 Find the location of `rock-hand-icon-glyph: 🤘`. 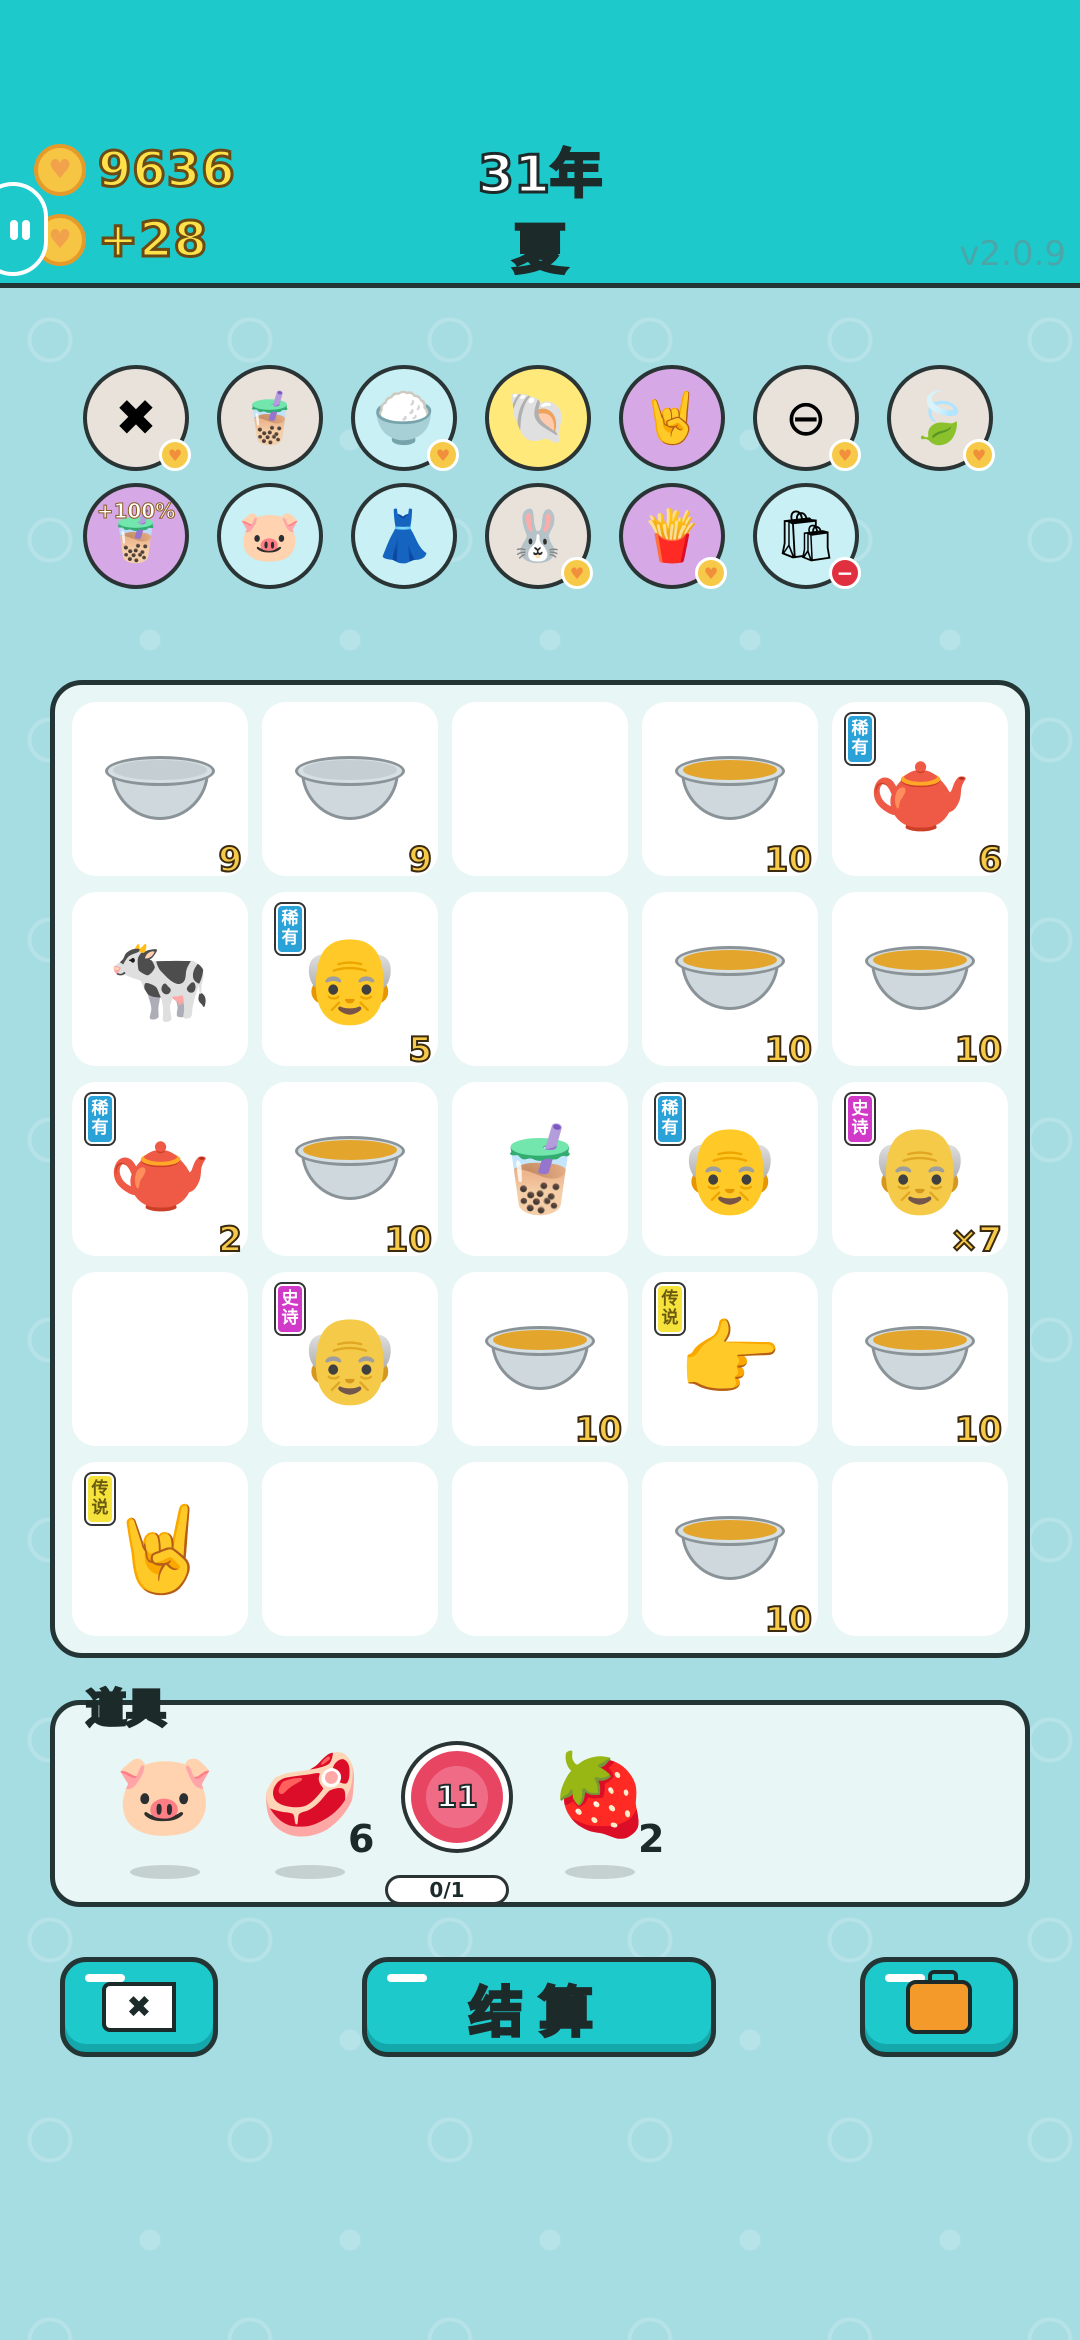

rock-hand-icon-glyph: 🤘 is located at coordinates (672, 418).